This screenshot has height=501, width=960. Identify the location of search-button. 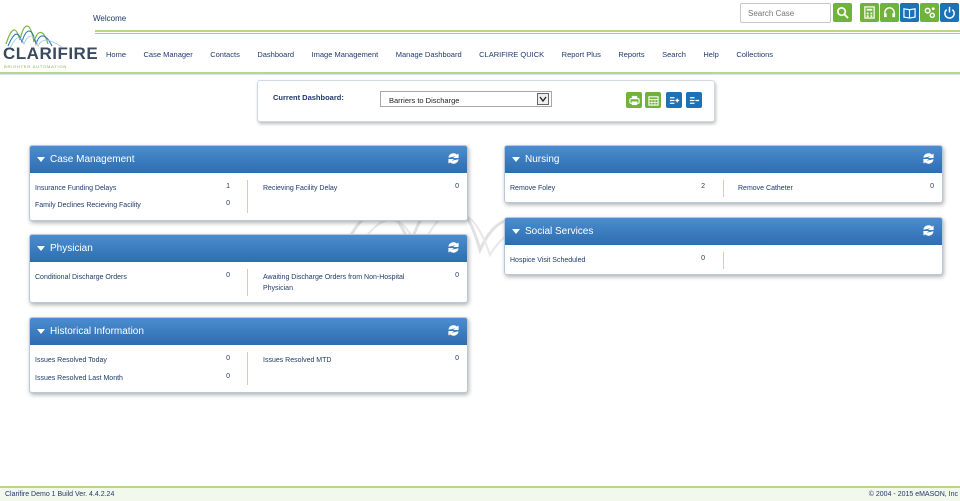
(842, 12).